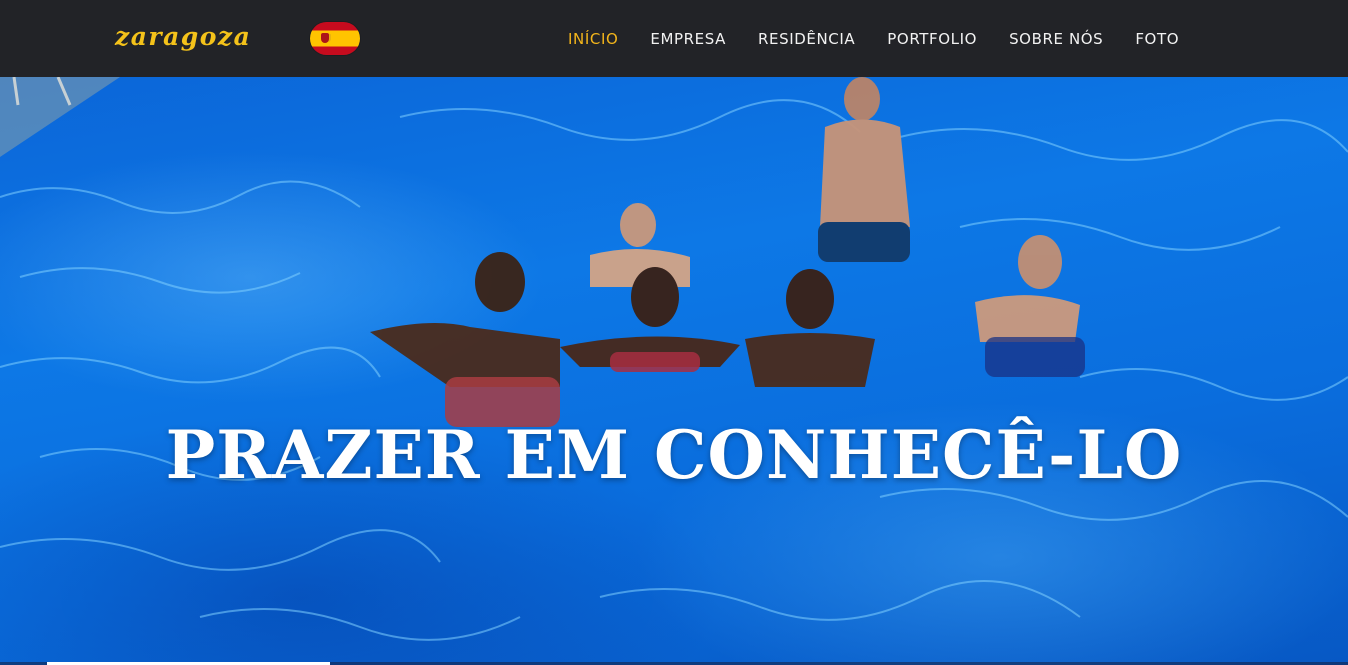  What do you see at coordinates (674, 455) in the screenshot?
I see `hero-title: PRAZER EM CONHECÊ-LO` at bounding box center [674, 455].